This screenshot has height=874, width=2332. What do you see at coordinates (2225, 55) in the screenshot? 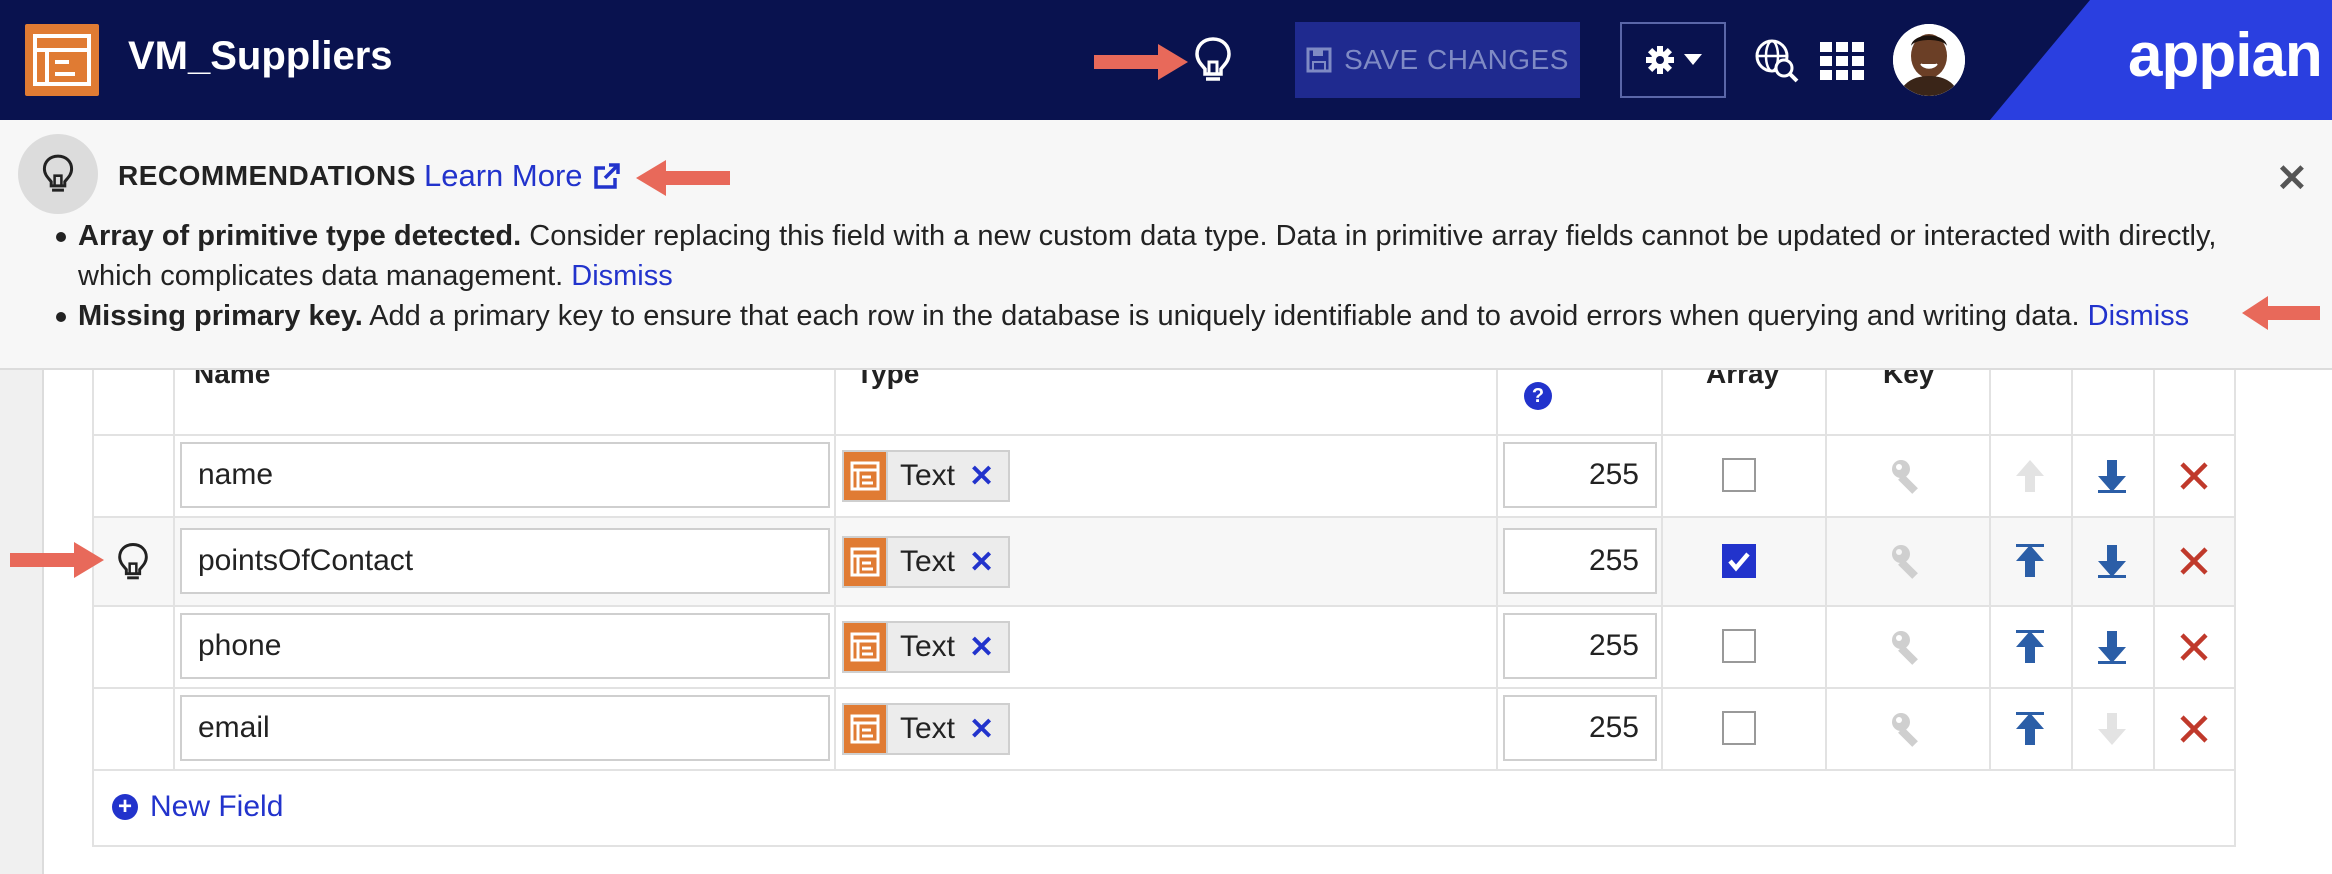
I see `appian-logo: appian` at bounding box center [2225, 55].